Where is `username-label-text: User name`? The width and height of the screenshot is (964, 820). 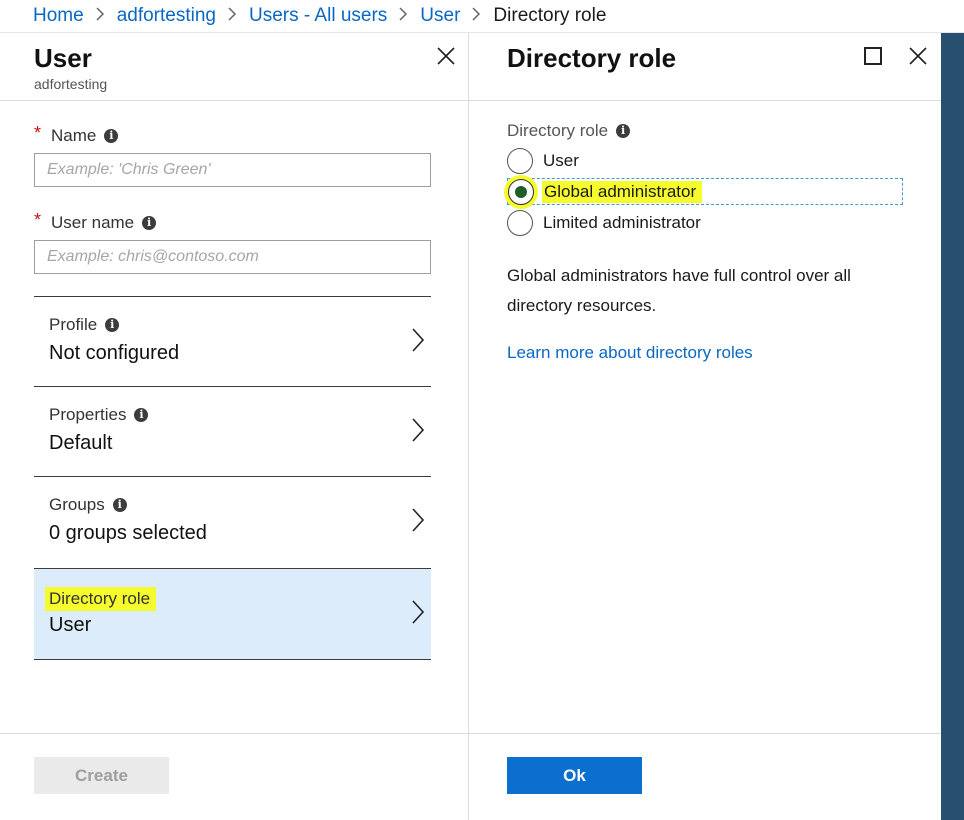 username-label-text: User name is located at coordinates (93, 222).